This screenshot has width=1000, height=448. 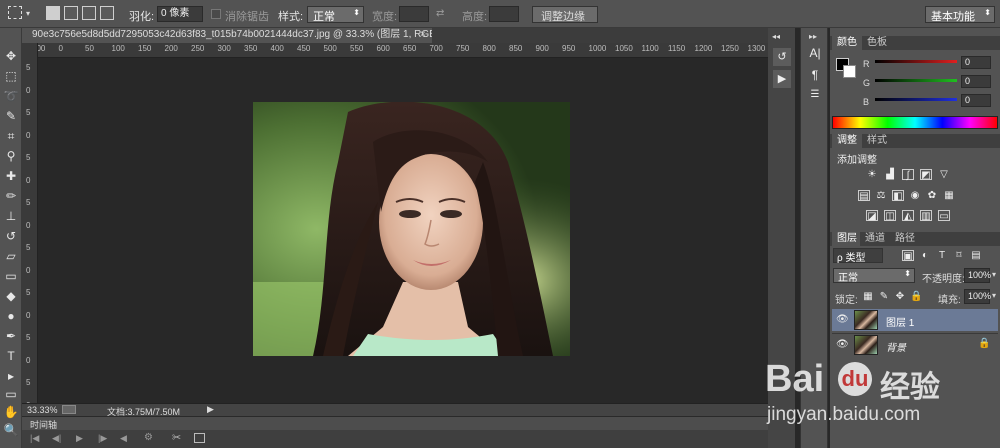 What do you see at coordinates (815, 53) in the screenshot?
I see `character-icon: A|` at bounding box center [815, 53].